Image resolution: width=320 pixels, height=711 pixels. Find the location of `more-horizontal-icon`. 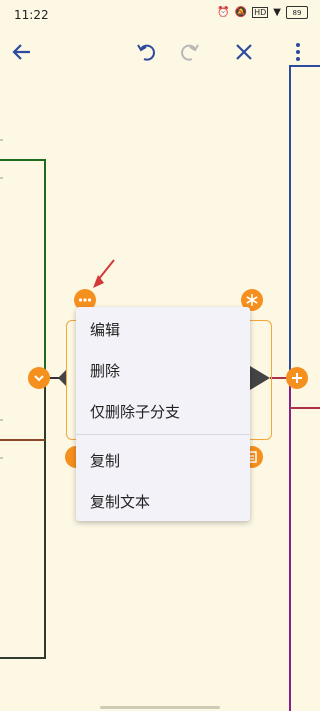

more-horizontal-icon is located at coordinates (85, 300).